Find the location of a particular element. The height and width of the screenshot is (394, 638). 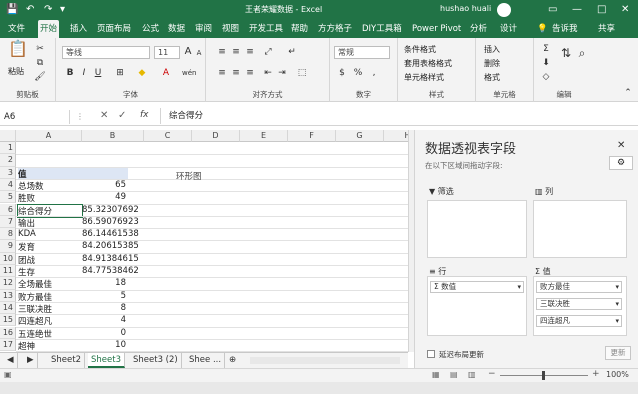

cell-b: 86.14461538 is located at coordinates (110, 234).